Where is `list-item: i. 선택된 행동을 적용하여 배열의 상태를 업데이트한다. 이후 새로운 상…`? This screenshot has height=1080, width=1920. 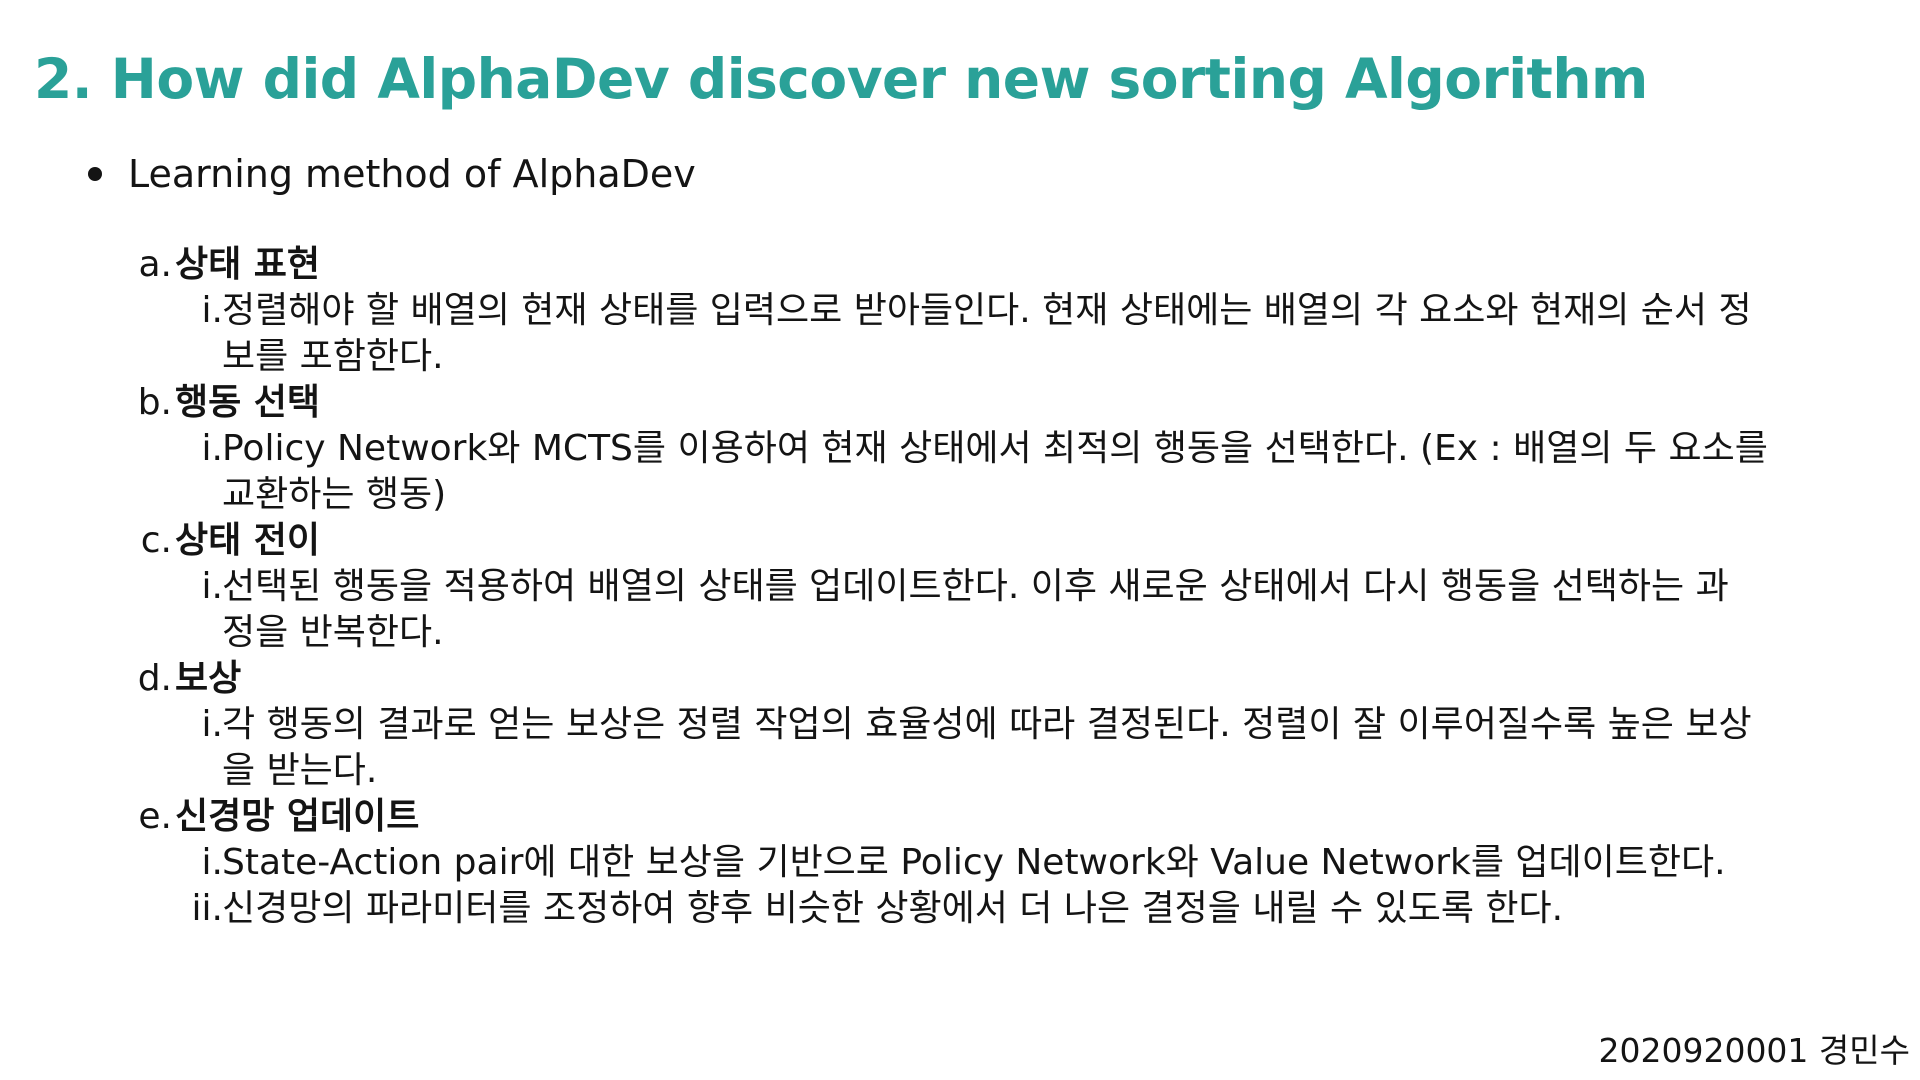
list-item: i. 선택된 행동을 적용하여 배열의 상태를 업데이트한다. 이후 새로운 상… is located at coordinates (960, 610).